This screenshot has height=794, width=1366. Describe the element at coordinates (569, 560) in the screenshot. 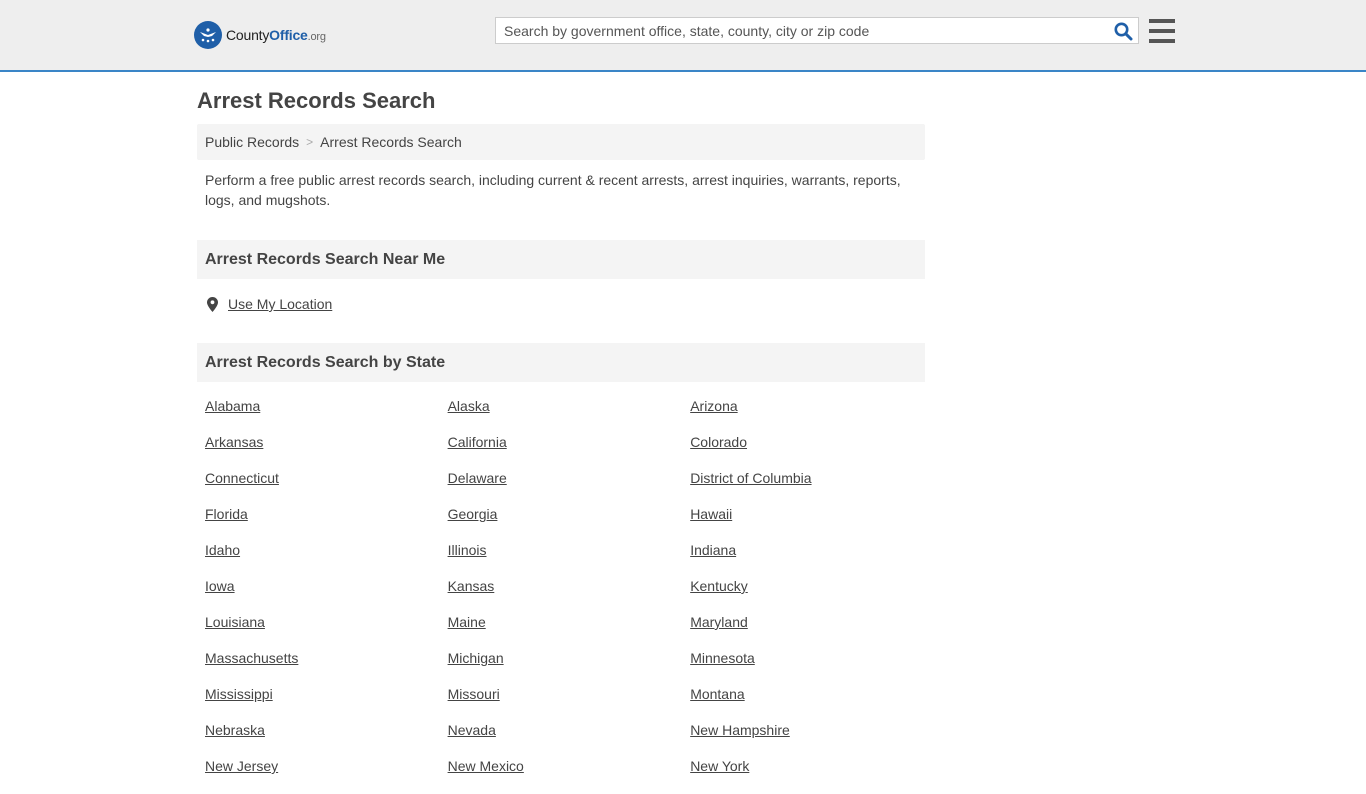

I see `list-item: Illinois` at that location.